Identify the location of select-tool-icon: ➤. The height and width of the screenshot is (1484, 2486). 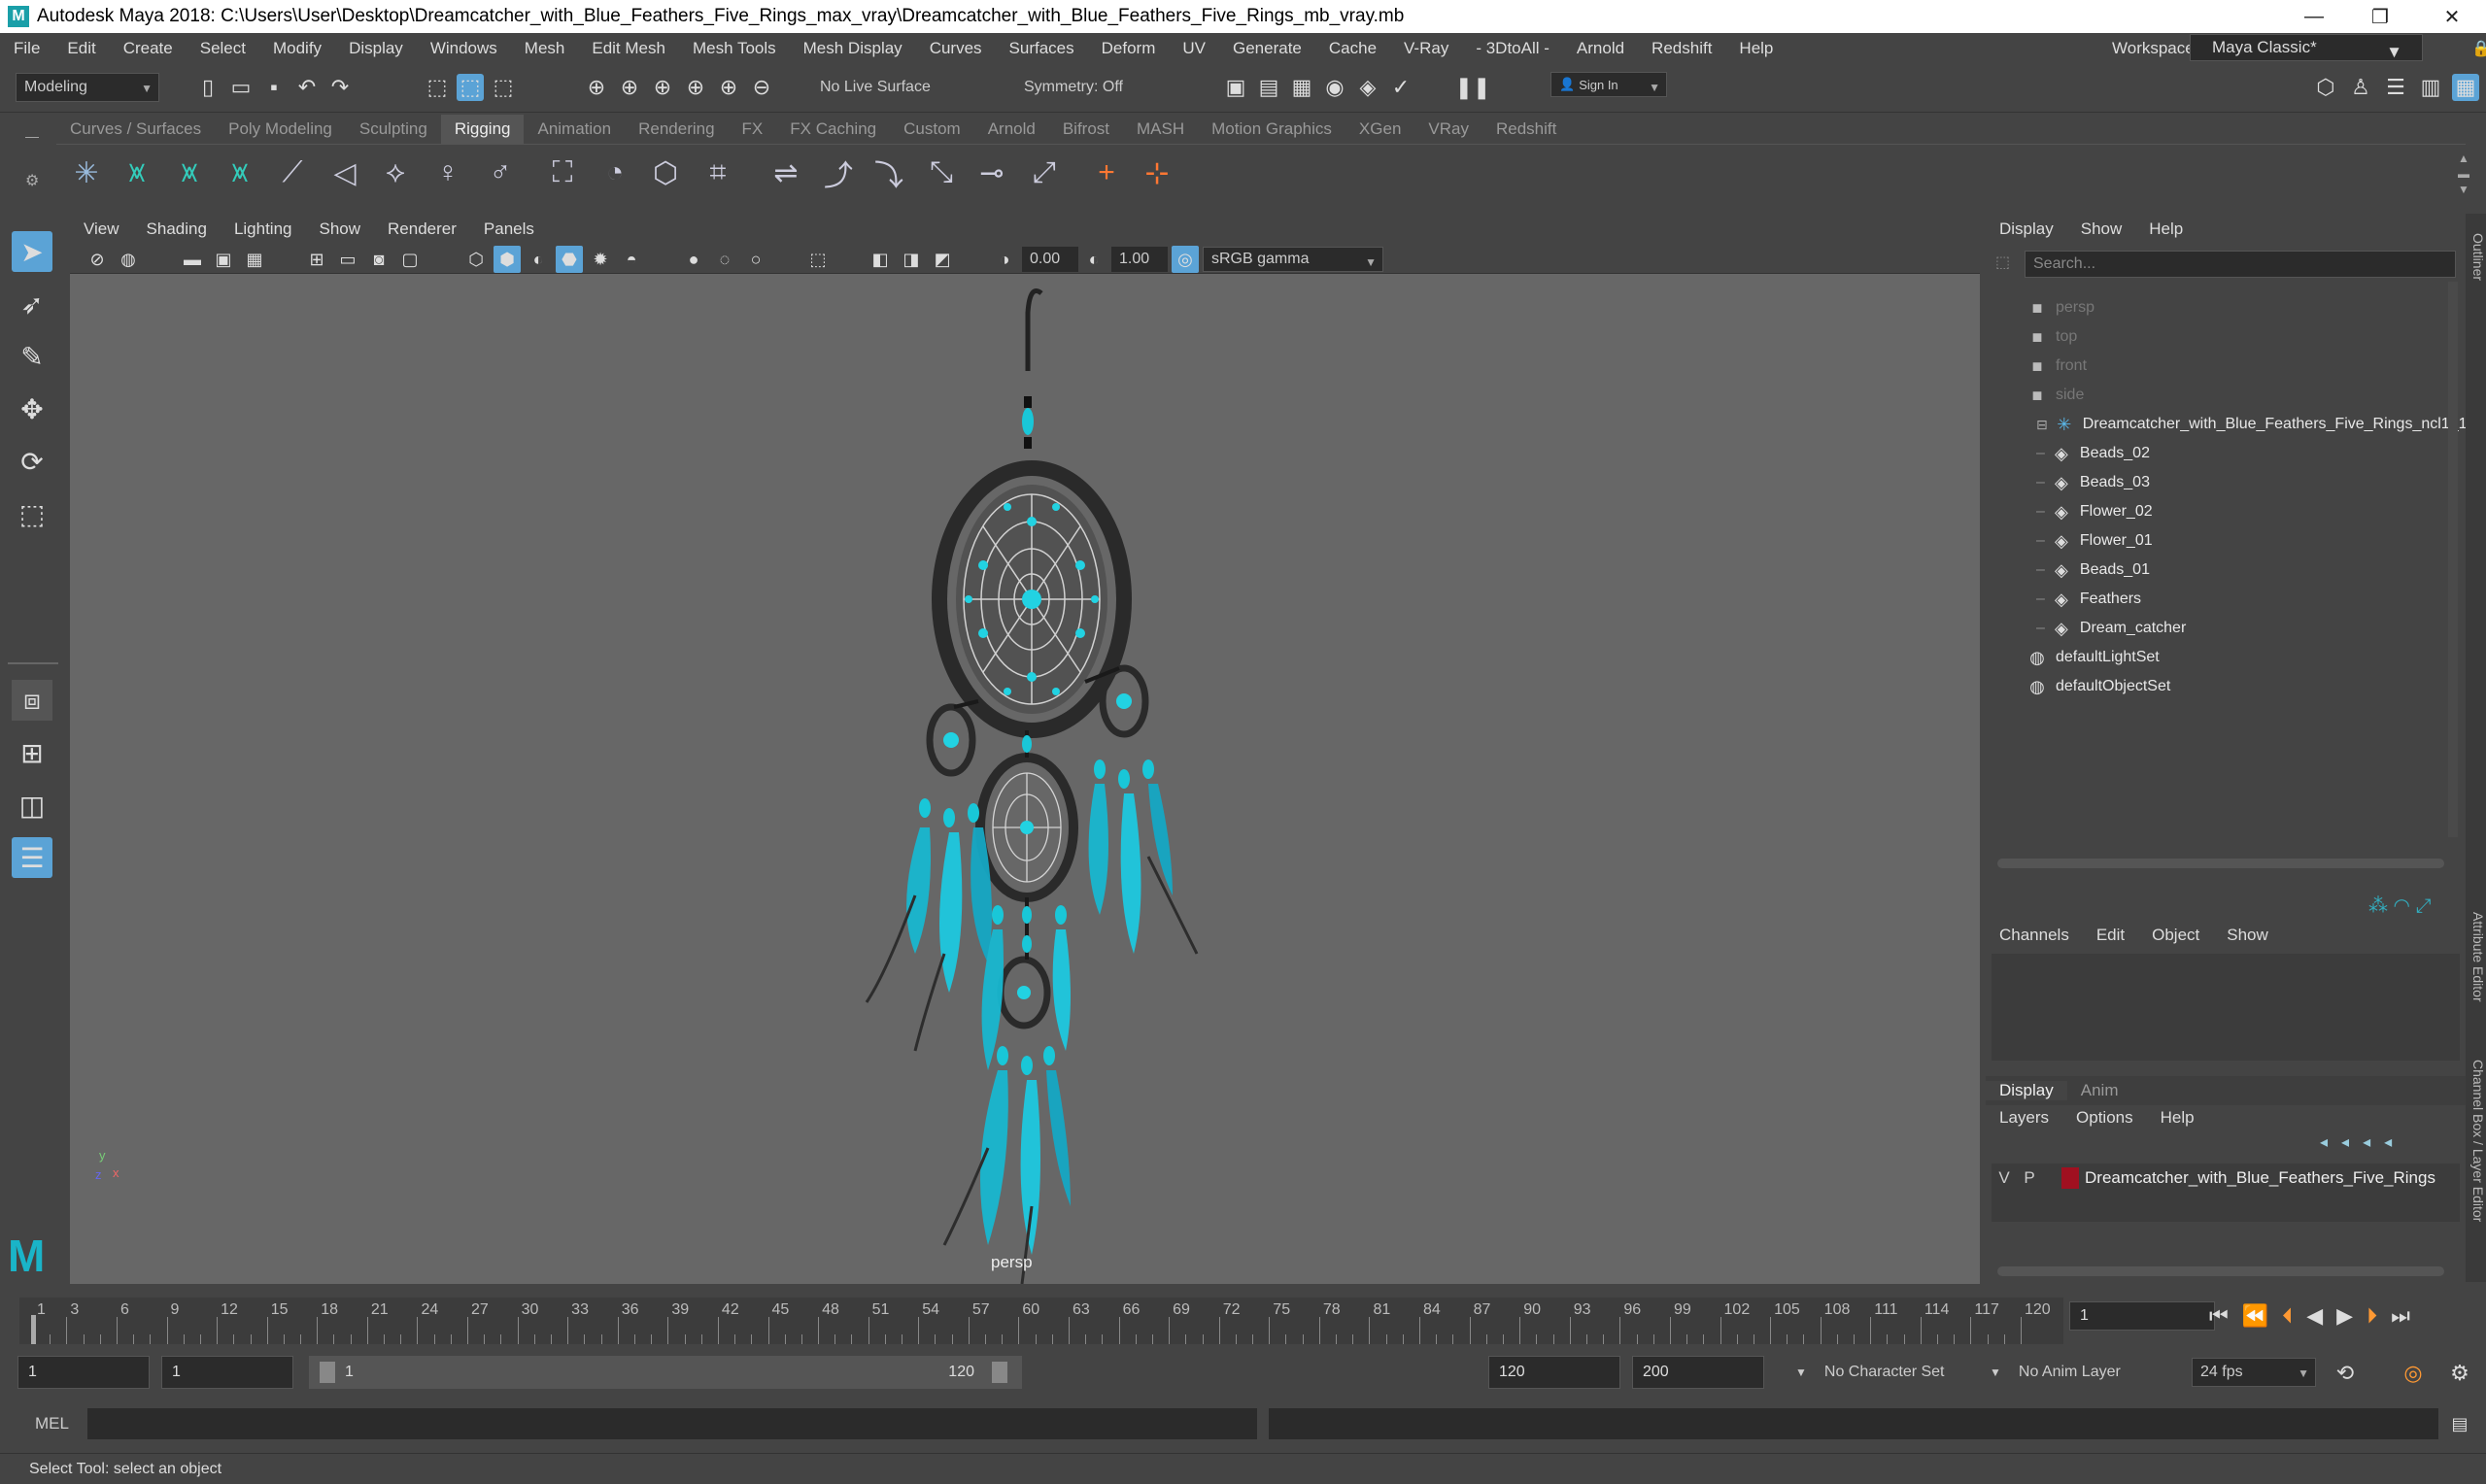
(32, 251).